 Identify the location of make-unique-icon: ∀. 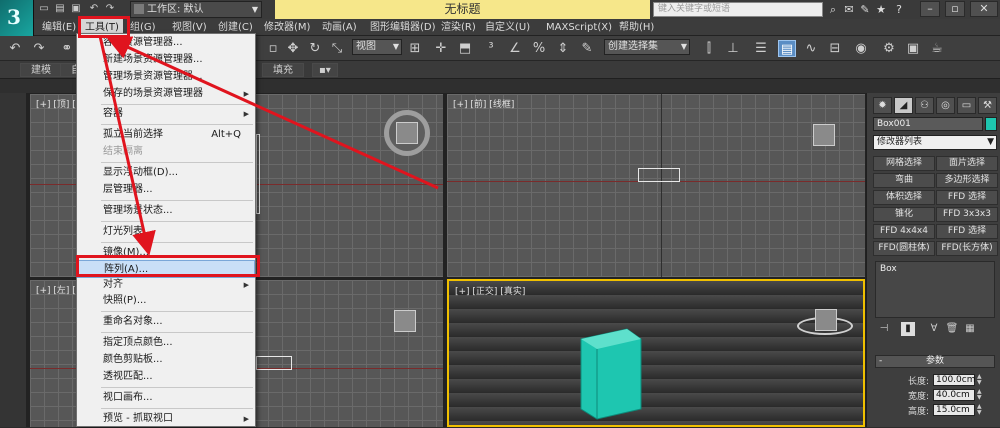
(934, 329).